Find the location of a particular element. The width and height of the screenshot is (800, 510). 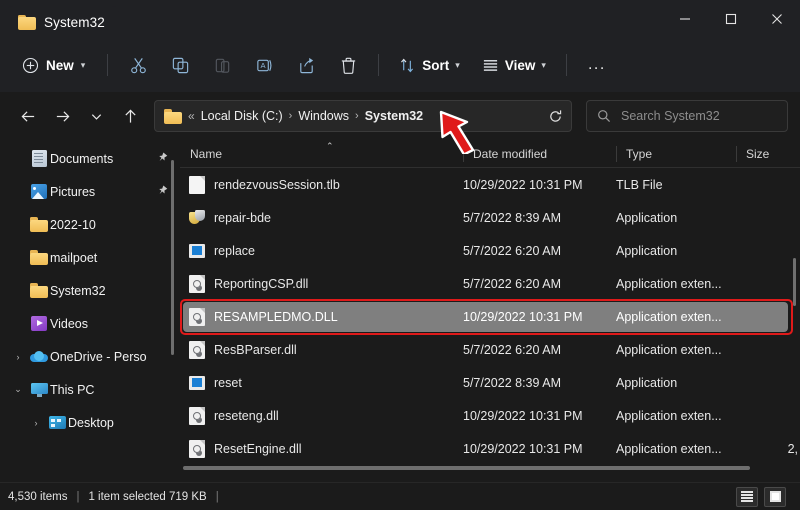

rename-button: A is located at coordinates (264, 65).